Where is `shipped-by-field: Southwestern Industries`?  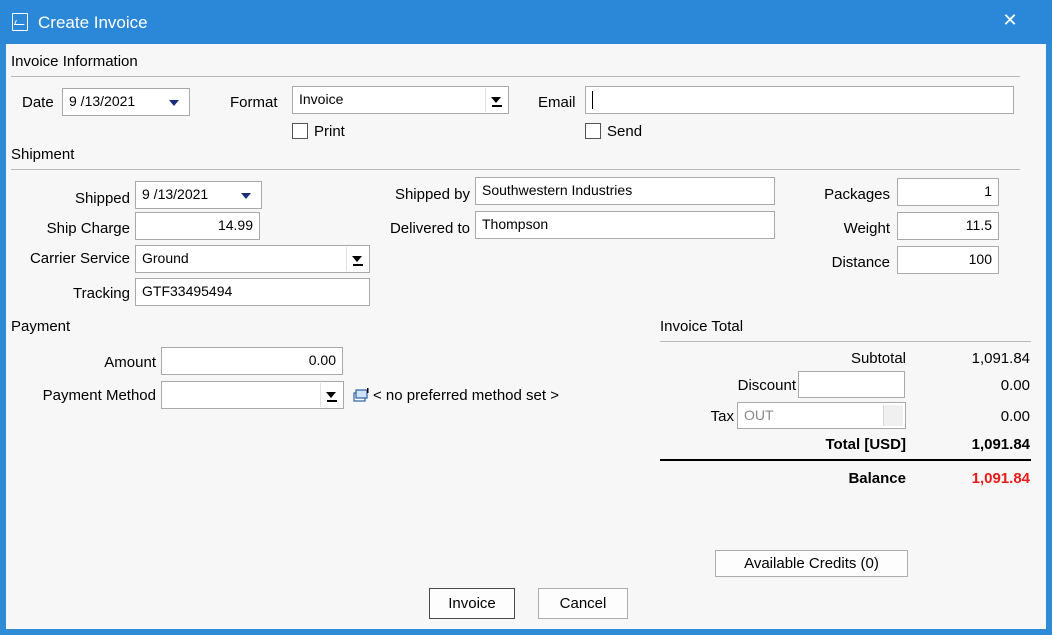
shipped-by-field: Southwestern Industries is located at coordinates (625, 191).